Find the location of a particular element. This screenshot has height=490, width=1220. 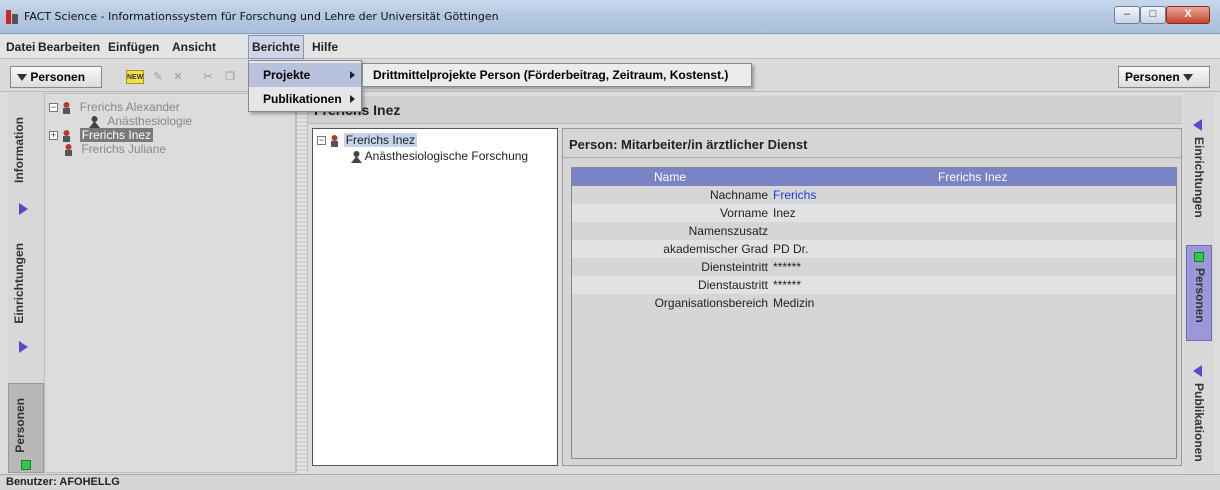

tree-item: − Frerichs Alexander is located at coordinates (114, 107).